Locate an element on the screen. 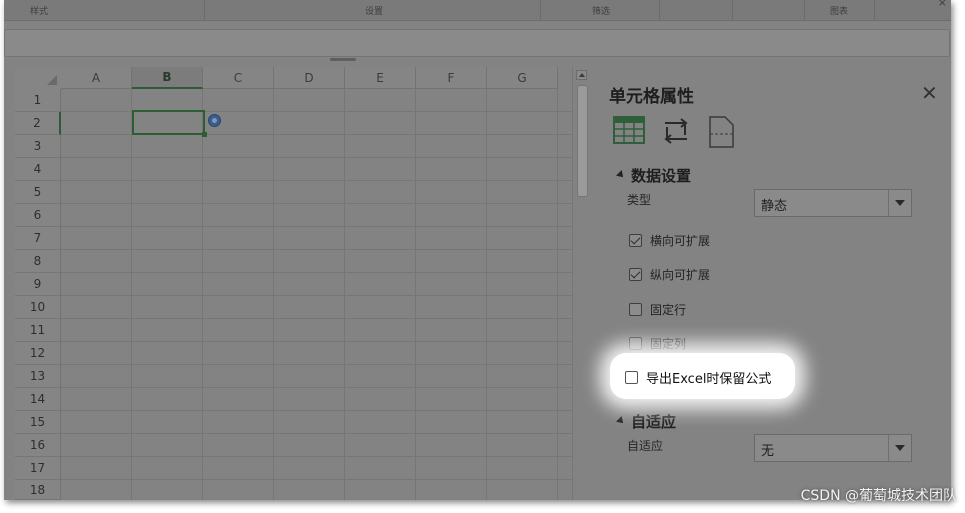 The width and height of the screenshot is (965, 513). ribbon-group-style: 样式 is located at coordinates (39, 10).